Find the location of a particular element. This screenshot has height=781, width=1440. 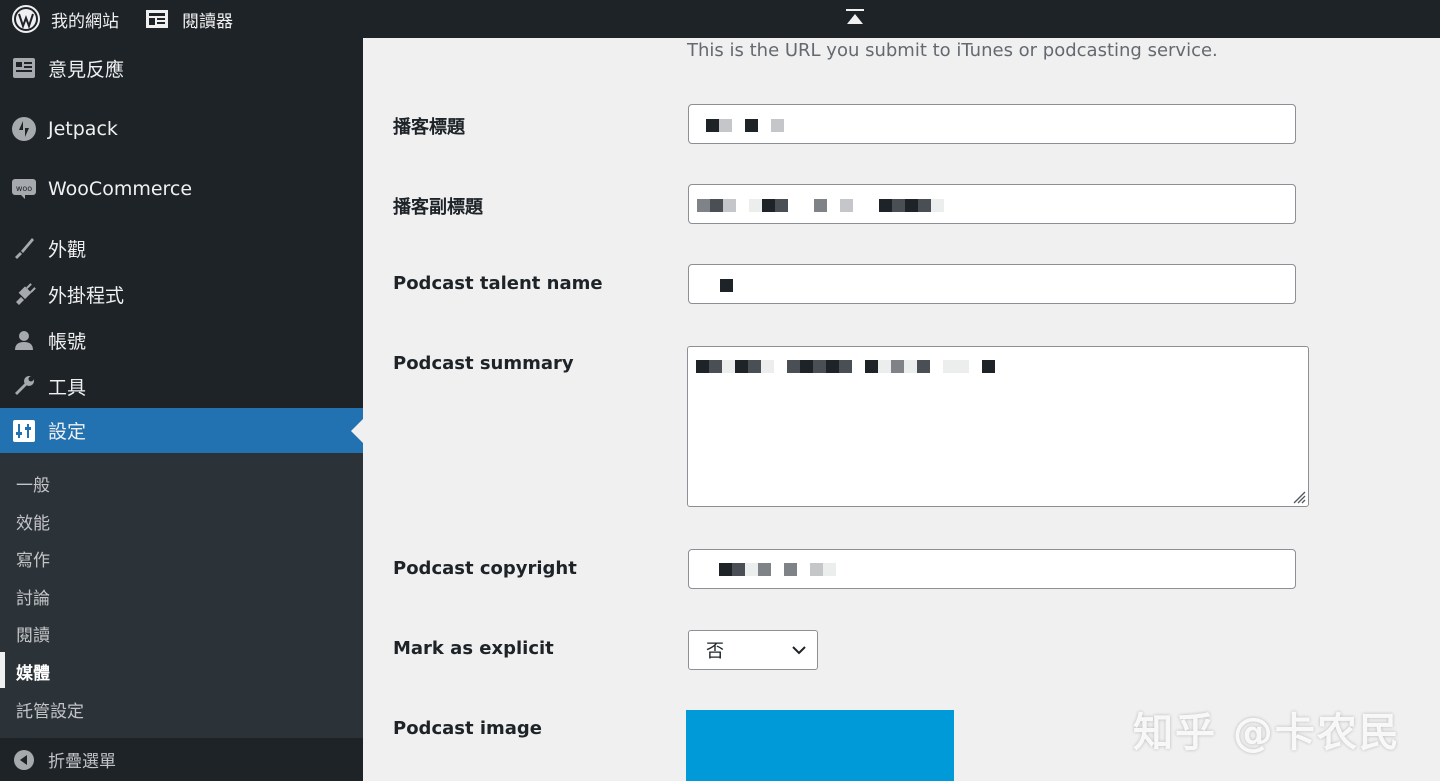

submenu-item-performance: 效能 is located at coordinates (33, 521).